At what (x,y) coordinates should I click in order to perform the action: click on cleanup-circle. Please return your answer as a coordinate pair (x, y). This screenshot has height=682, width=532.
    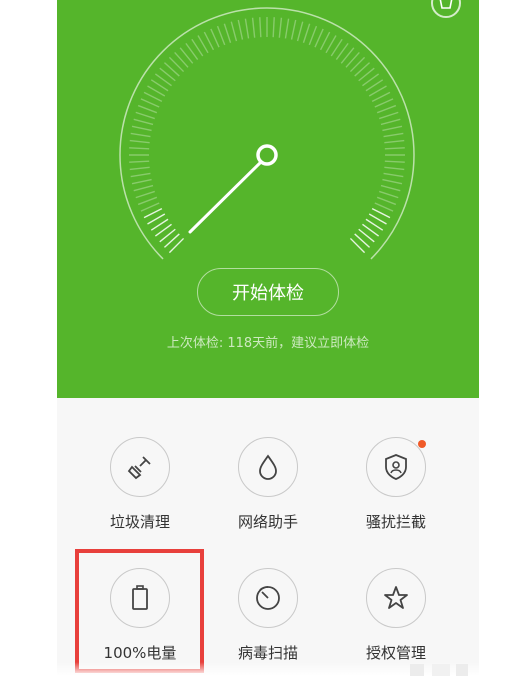
    Looking at the image, I should click on (140, 467).